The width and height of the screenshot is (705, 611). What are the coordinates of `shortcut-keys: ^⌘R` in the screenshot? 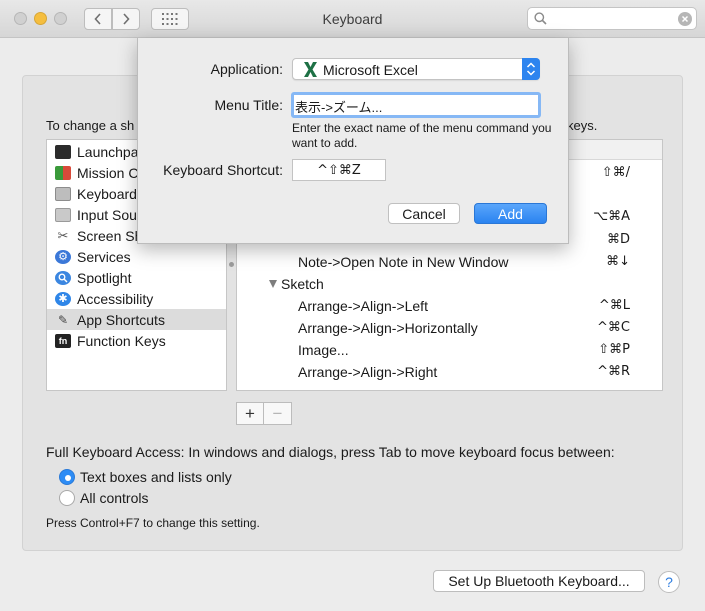 It's located at (613, 371).